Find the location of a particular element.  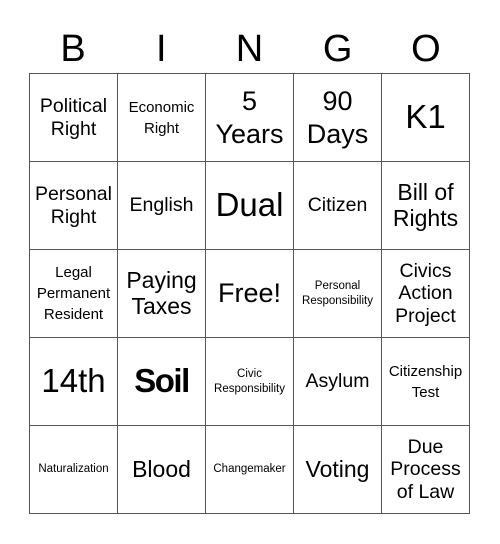

cell-label: Blood is located at coordinates (161, 468).